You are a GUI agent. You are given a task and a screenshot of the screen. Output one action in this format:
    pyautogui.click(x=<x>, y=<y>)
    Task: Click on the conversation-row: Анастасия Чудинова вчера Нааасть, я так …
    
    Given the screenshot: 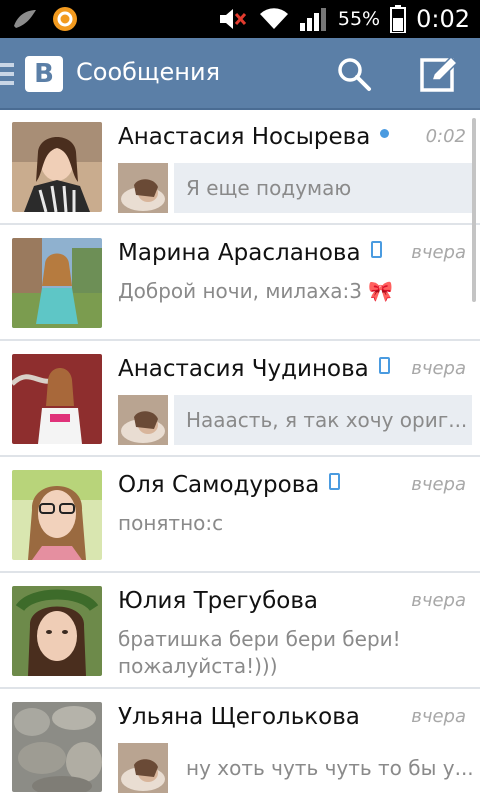 What is the action you would take?
    pyautogui.click(x=240, y=399)
    